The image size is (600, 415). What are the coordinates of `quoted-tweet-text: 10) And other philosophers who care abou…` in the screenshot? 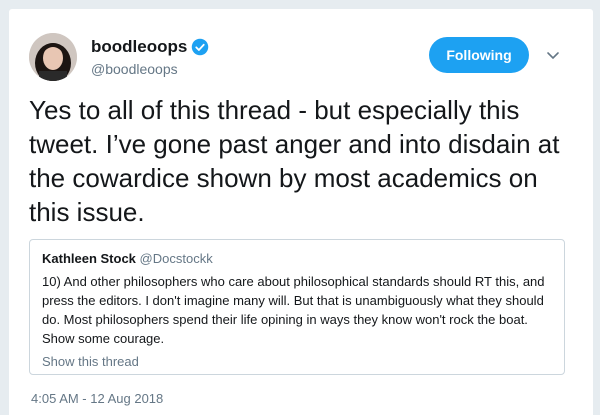 It's located at (293, 310).